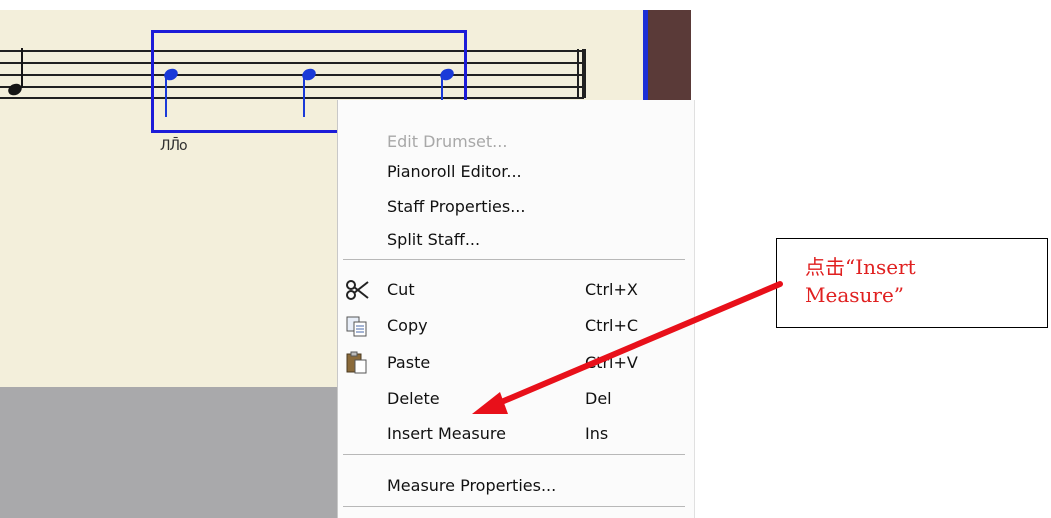 The image size is (1051, 518). What do you see at coordinates (446, 433) in the screenshot?
I see `menu-item-label: Insert Measure` at bounding box center [446, 433].